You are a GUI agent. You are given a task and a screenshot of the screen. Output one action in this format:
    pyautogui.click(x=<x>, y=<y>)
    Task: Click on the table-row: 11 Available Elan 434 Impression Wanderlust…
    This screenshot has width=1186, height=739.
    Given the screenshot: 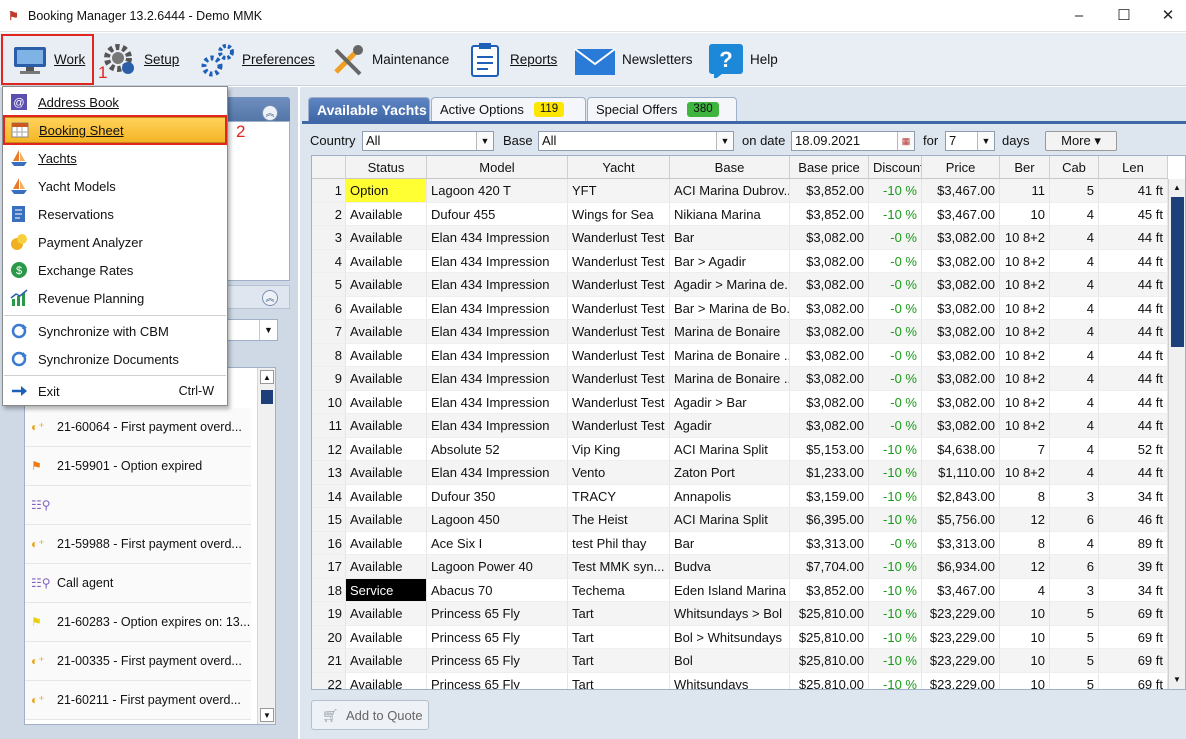 What is the action you would take?
    pyautogui.click(x=740, y=426)
    